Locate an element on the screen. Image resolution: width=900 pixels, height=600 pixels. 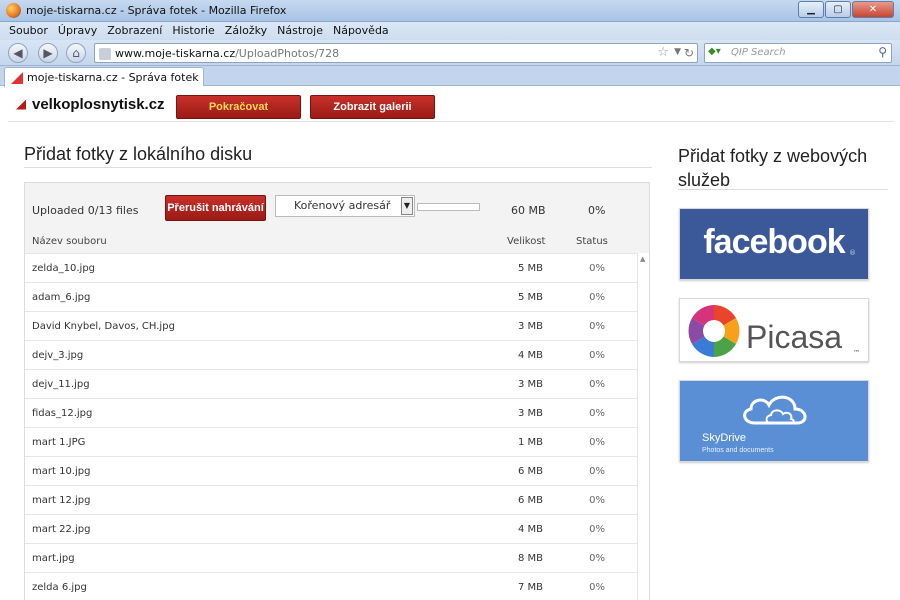
upload-status-text: Uploaded 0/13 files is located at coordinates (85, 210).